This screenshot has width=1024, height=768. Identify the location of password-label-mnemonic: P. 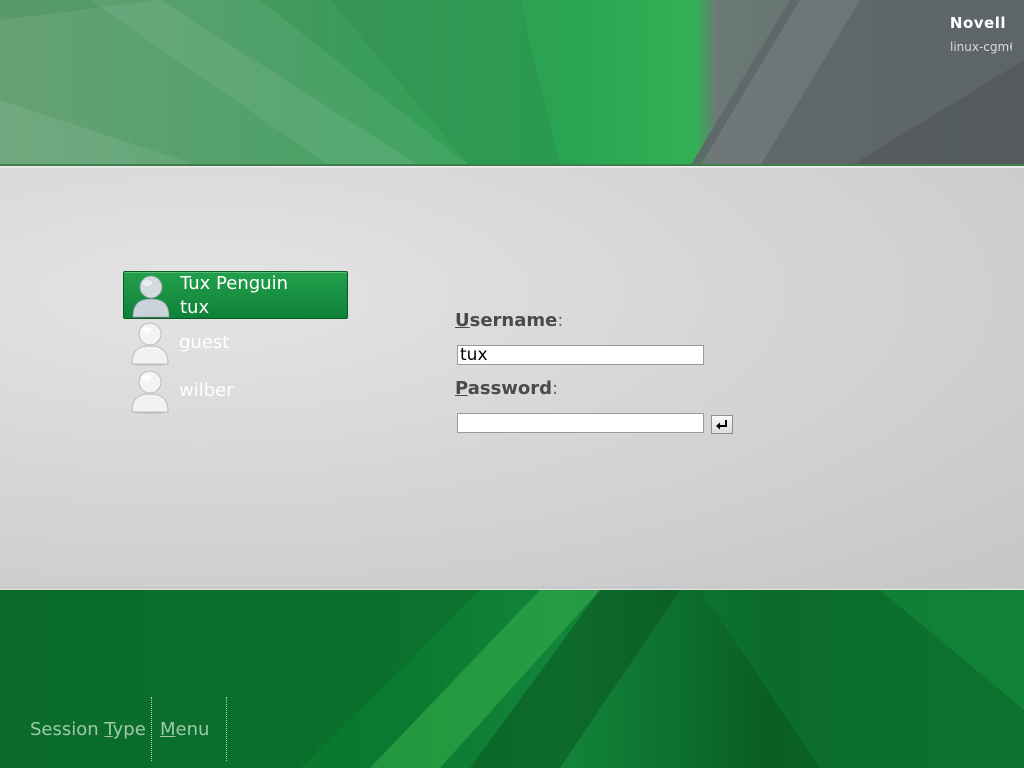
(461, 388).